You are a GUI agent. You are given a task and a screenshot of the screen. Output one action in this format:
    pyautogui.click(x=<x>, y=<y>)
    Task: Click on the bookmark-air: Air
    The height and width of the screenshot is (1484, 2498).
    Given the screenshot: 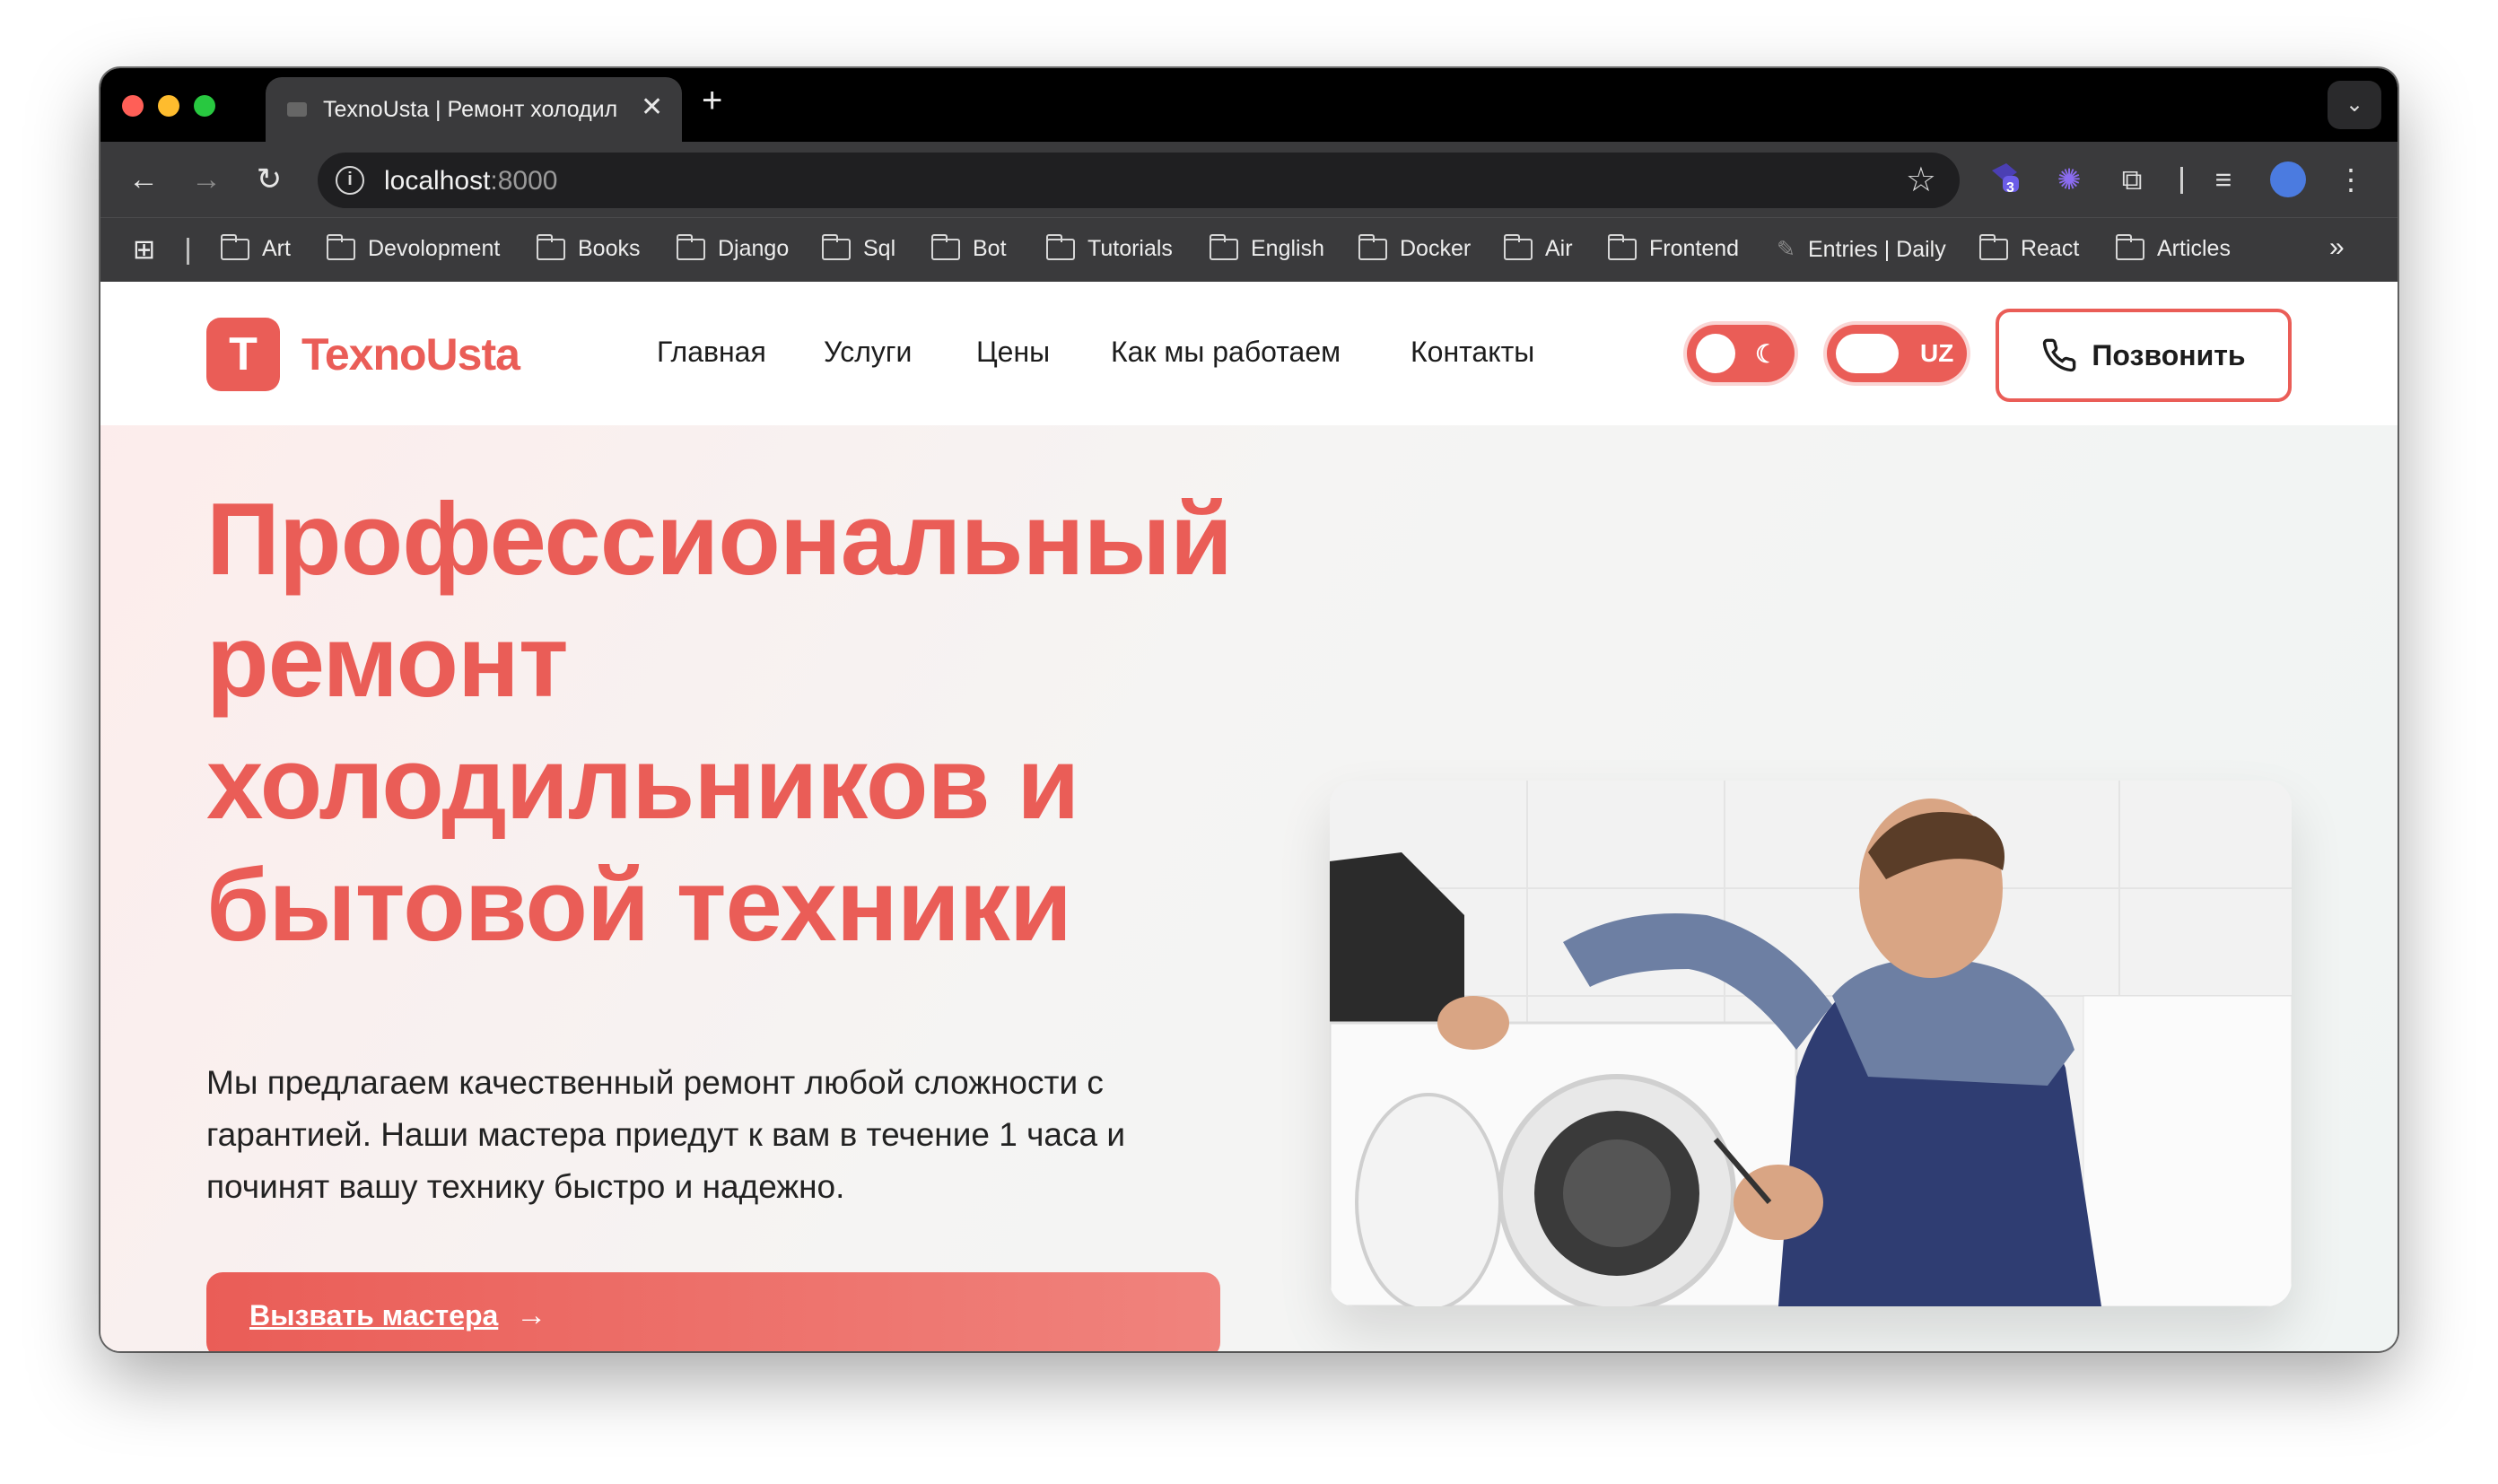 What is the action you would take?
    pyautogui.click(x=1538, y=247)
    